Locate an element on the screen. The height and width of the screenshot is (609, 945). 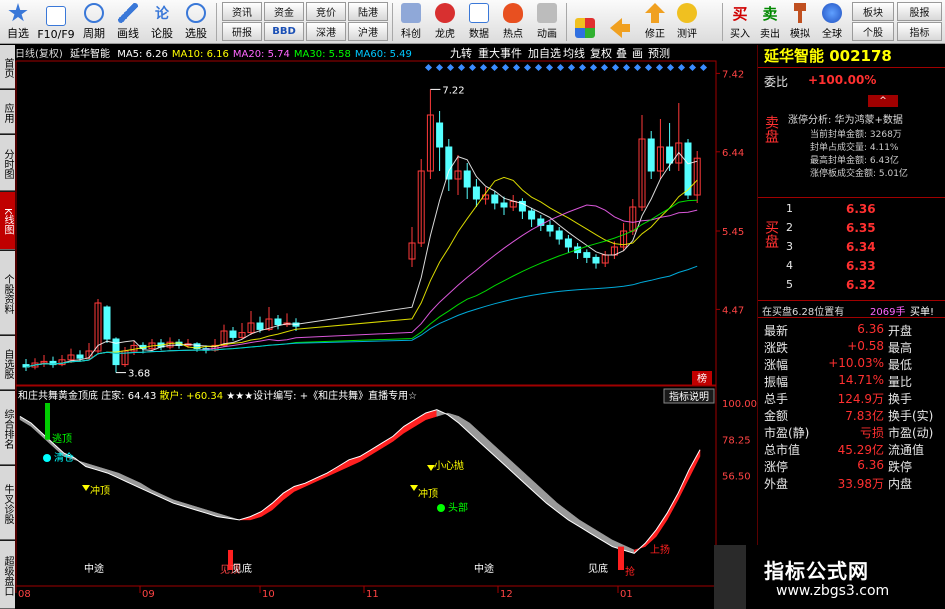
toolbar-global-button: 全球 is located at coordinates (832, 22).